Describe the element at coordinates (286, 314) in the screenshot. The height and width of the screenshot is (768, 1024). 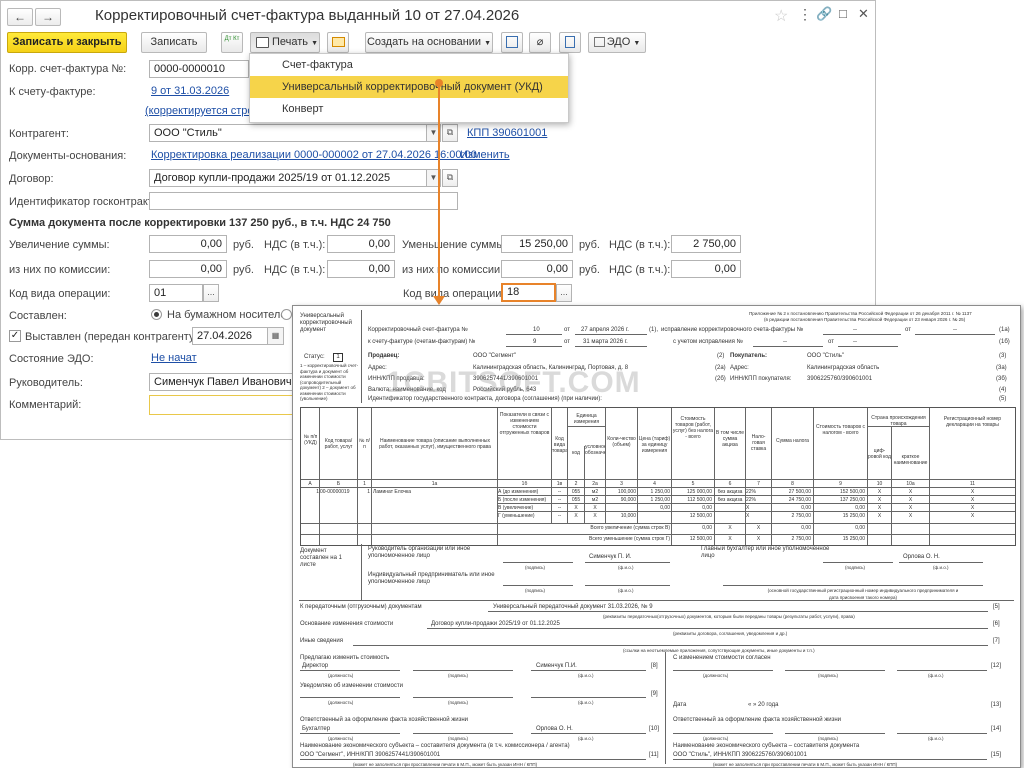
I see `electronic-radio` at that location.